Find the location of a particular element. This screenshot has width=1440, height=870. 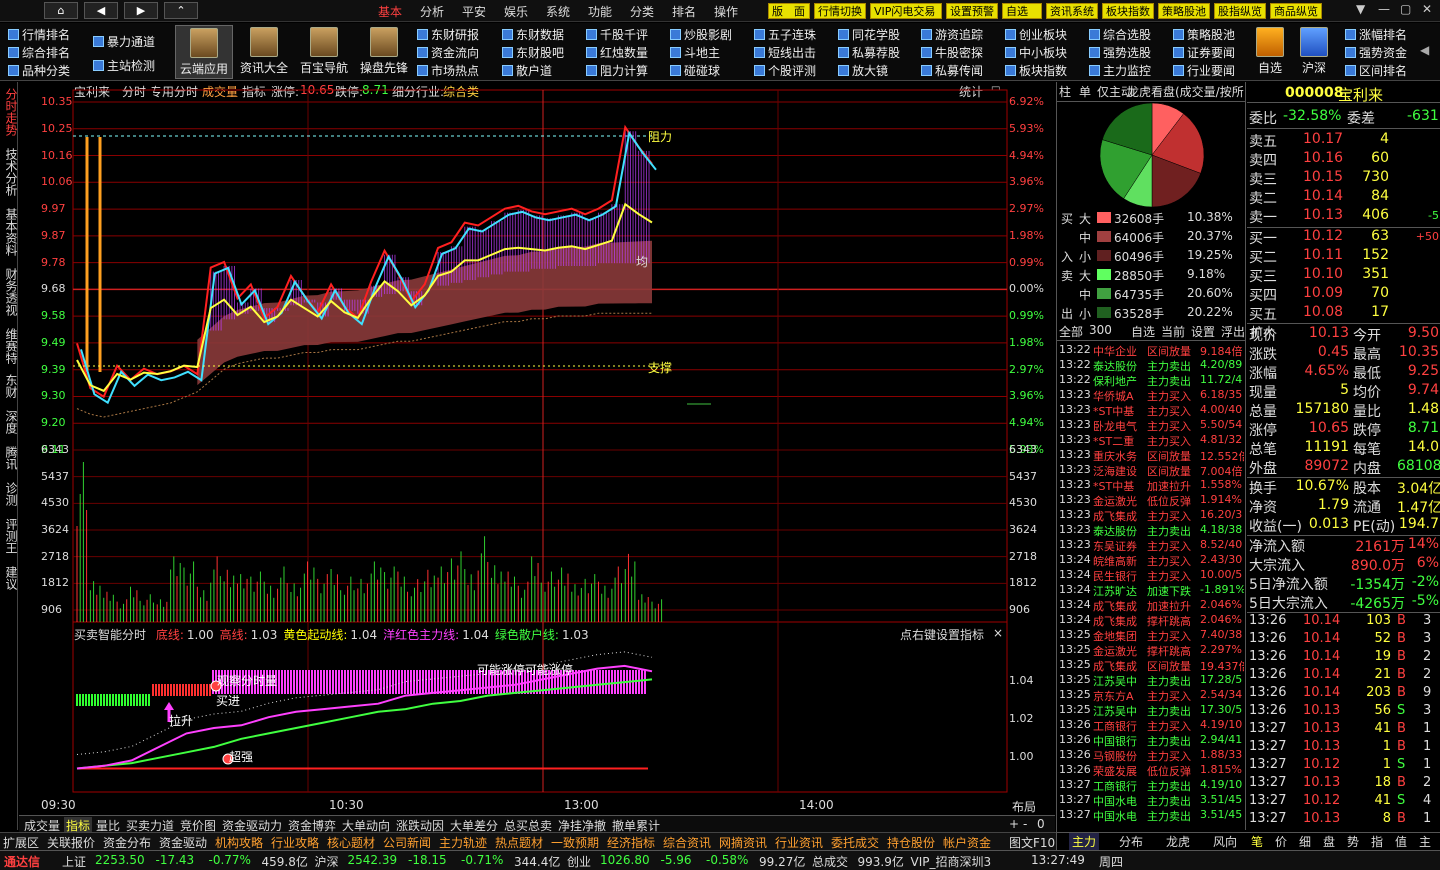

collapse-toolbar-icon: ◀ is located at coordinates (1424, 50).